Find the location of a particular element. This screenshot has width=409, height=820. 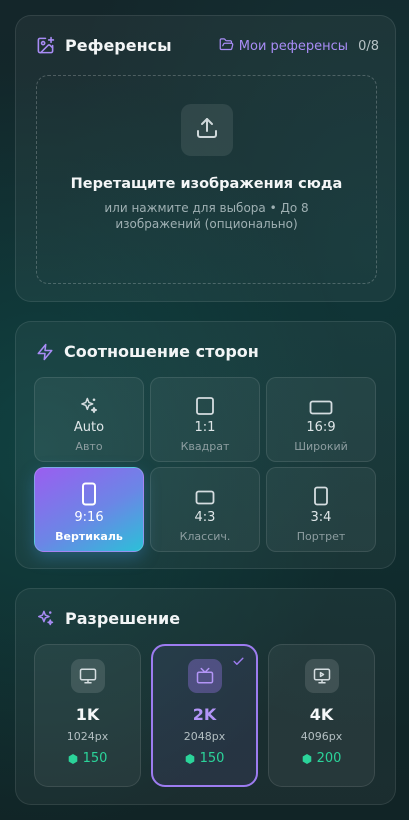

square-icon is located at coordinates (205, 402).